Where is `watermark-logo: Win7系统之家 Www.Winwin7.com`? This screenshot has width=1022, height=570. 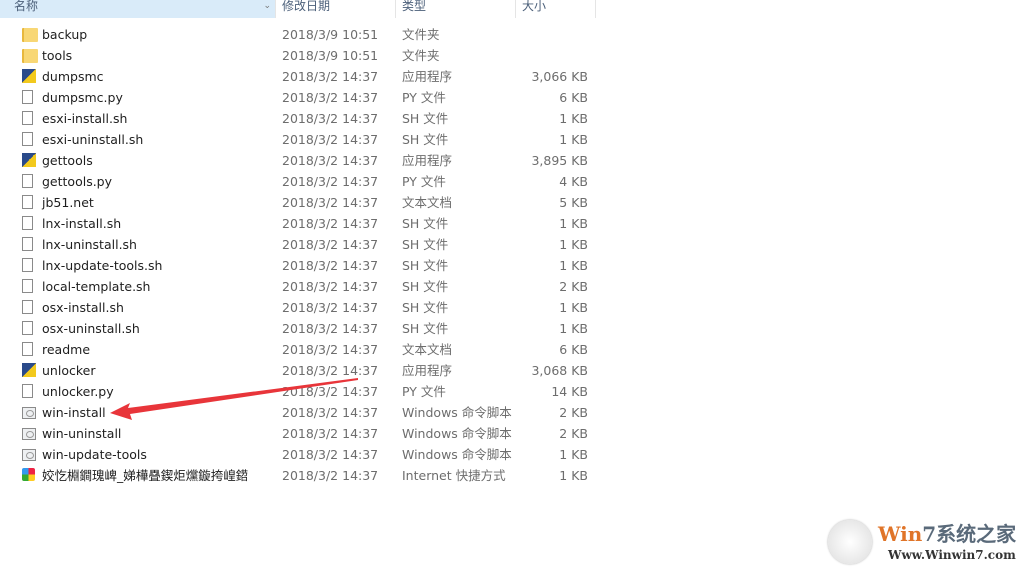
watermark-logo: Win7系统之家 Www.Winwin7.com is located at coordinates (922, 542).